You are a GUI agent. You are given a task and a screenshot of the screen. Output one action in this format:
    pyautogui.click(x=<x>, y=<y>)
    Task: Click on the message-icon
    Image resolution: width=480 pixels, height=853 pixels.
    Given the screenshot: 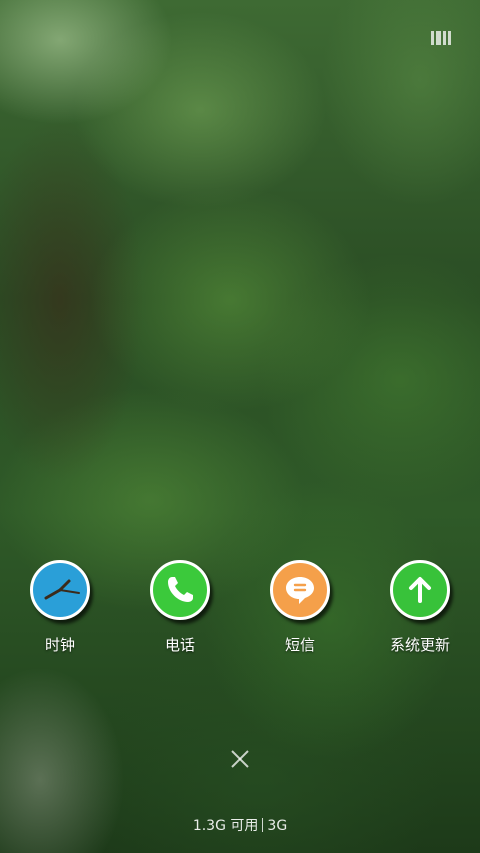 What is the action you would take?
    pyautogui.click(x=300, y=590)
    